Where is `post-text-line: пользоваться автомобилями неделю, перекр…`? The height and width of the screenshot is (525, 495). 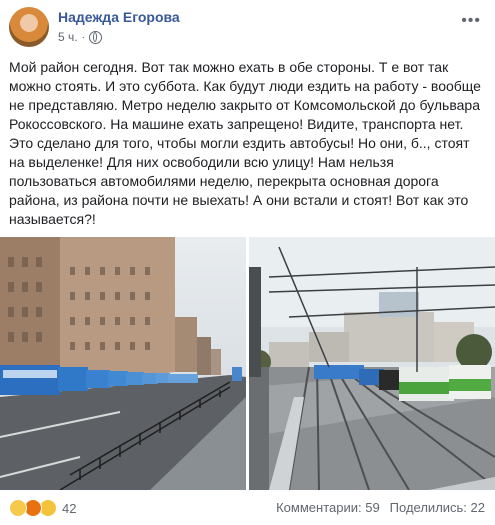
post-text-line: пользоваться автомобилями неделю, перекр… is located at coordinates (224, 181).